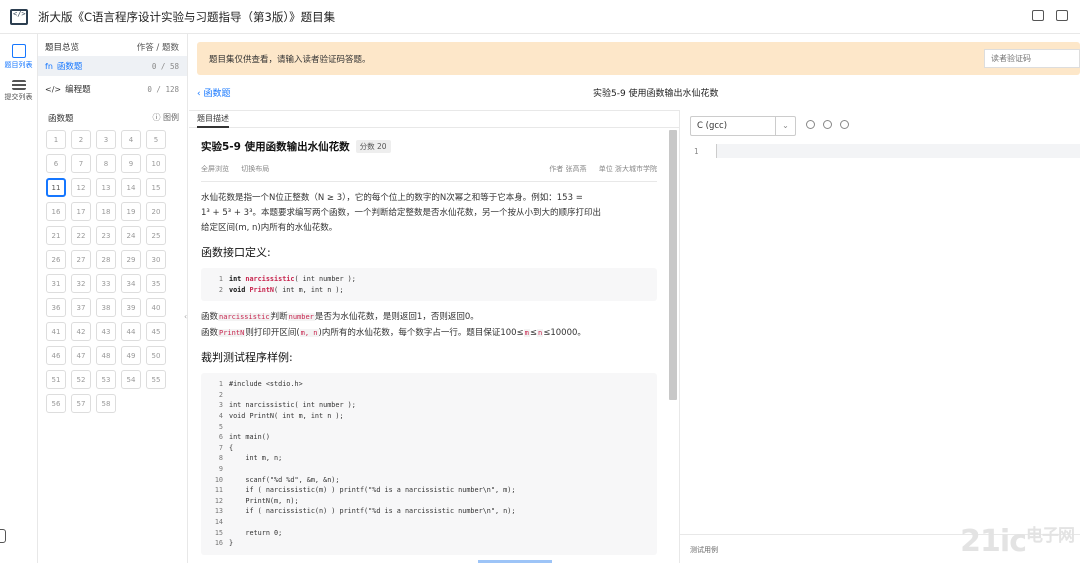 The width and height of the screenshot is (1080, 563). Describe the element at coordinates (56, 259) in the screenshot. I see `problem-number-26: 26` at that location.